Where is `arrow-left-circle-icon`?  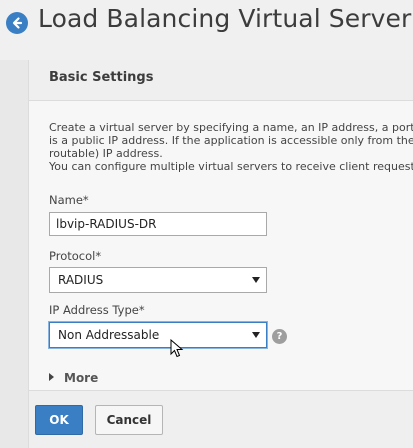 arrow-left-circle-icon is located at coordinates (17, 23).